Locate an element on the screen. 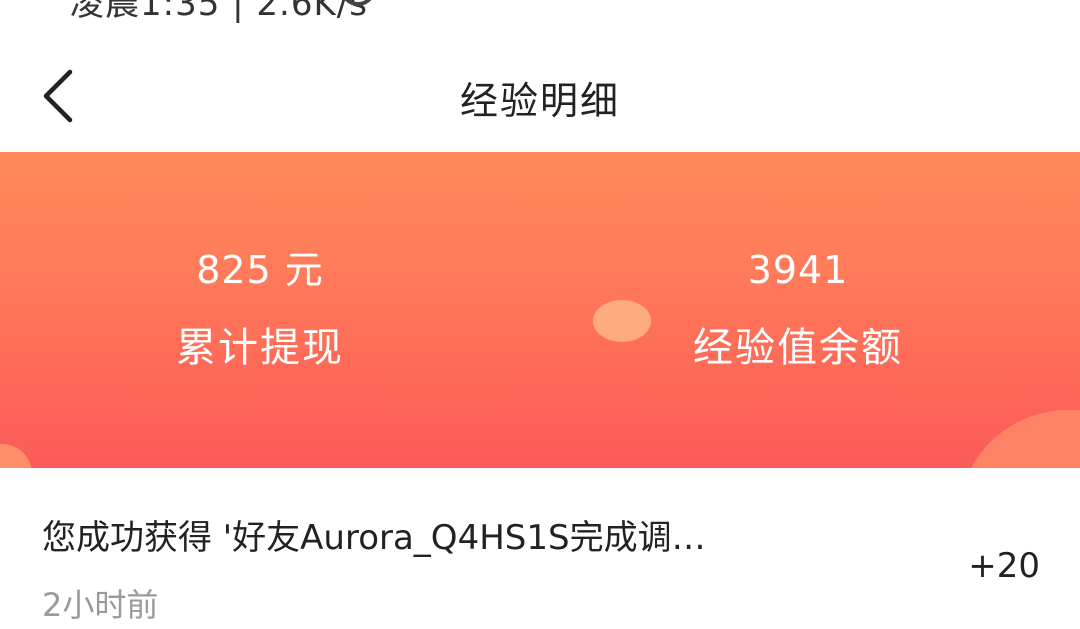 The width and height of the screenshot is (1080, 629). status-time-speed: 凌晨1:35 | 2.6K/s is located at coordinates (219, 12).